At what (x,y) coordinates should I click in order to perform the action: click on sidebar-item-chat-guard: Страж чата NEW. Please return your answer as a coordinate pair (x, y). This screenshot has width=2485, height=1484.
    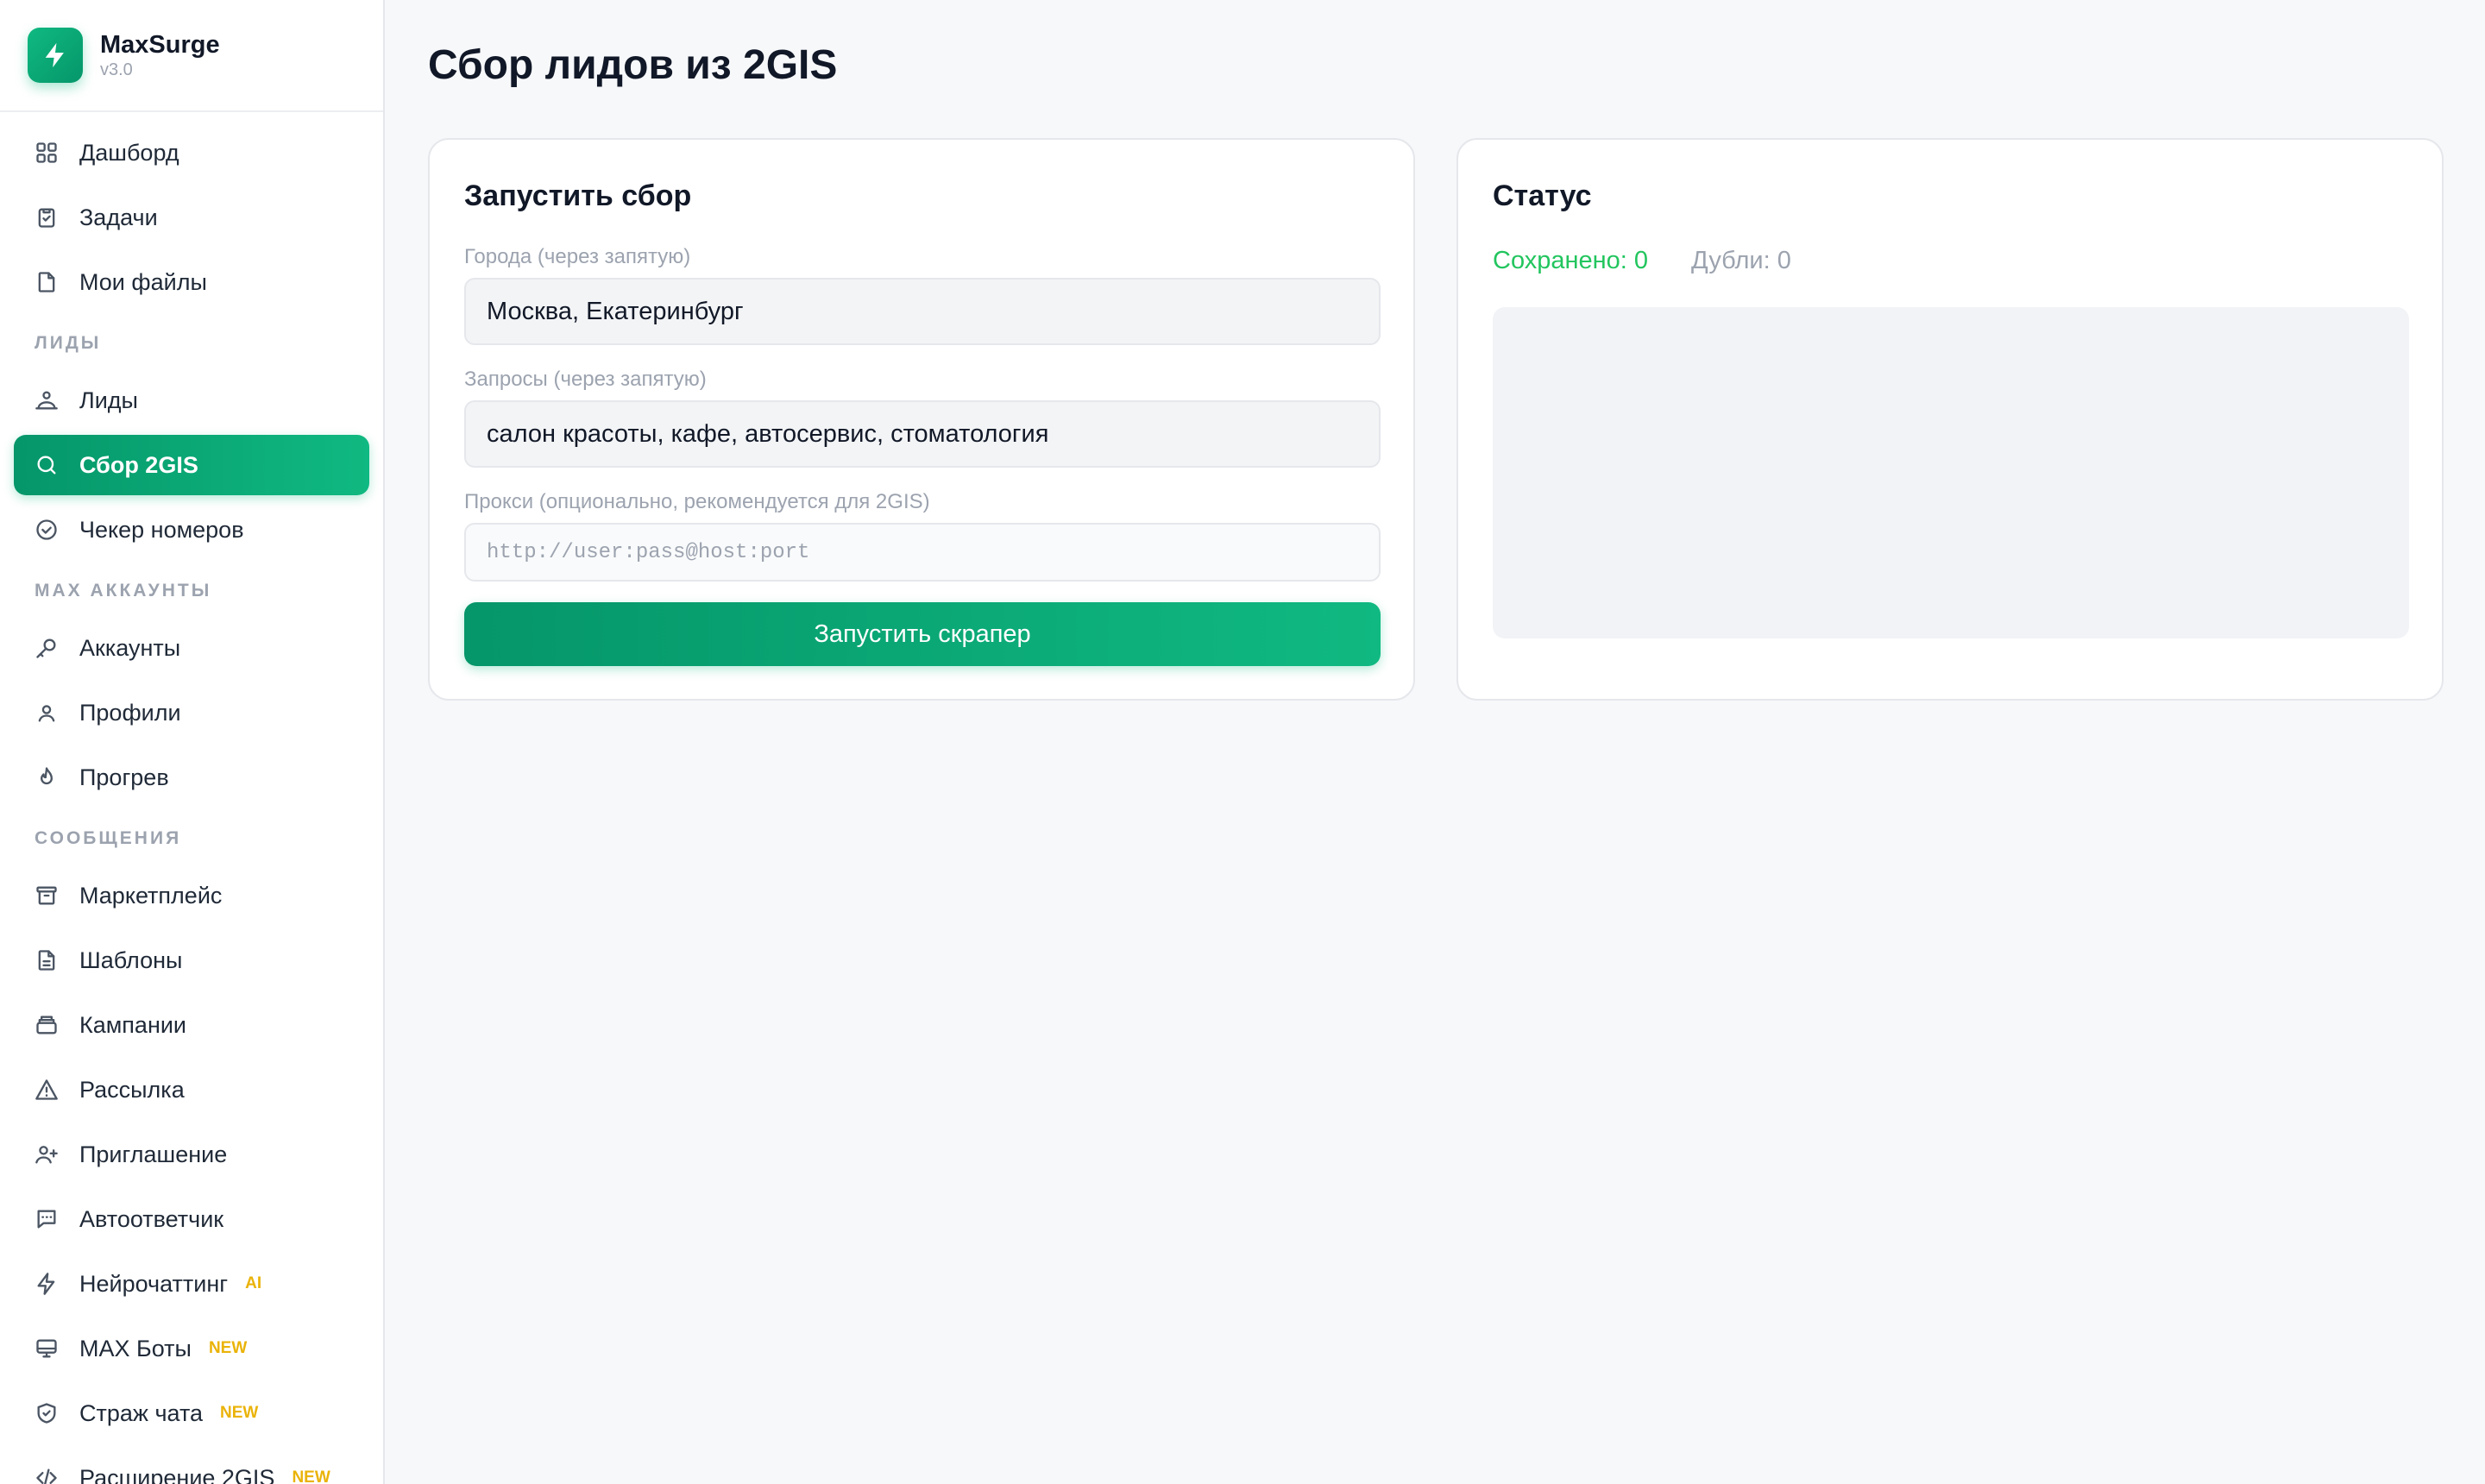
    Looking at the image, I should click on (191, 1413).